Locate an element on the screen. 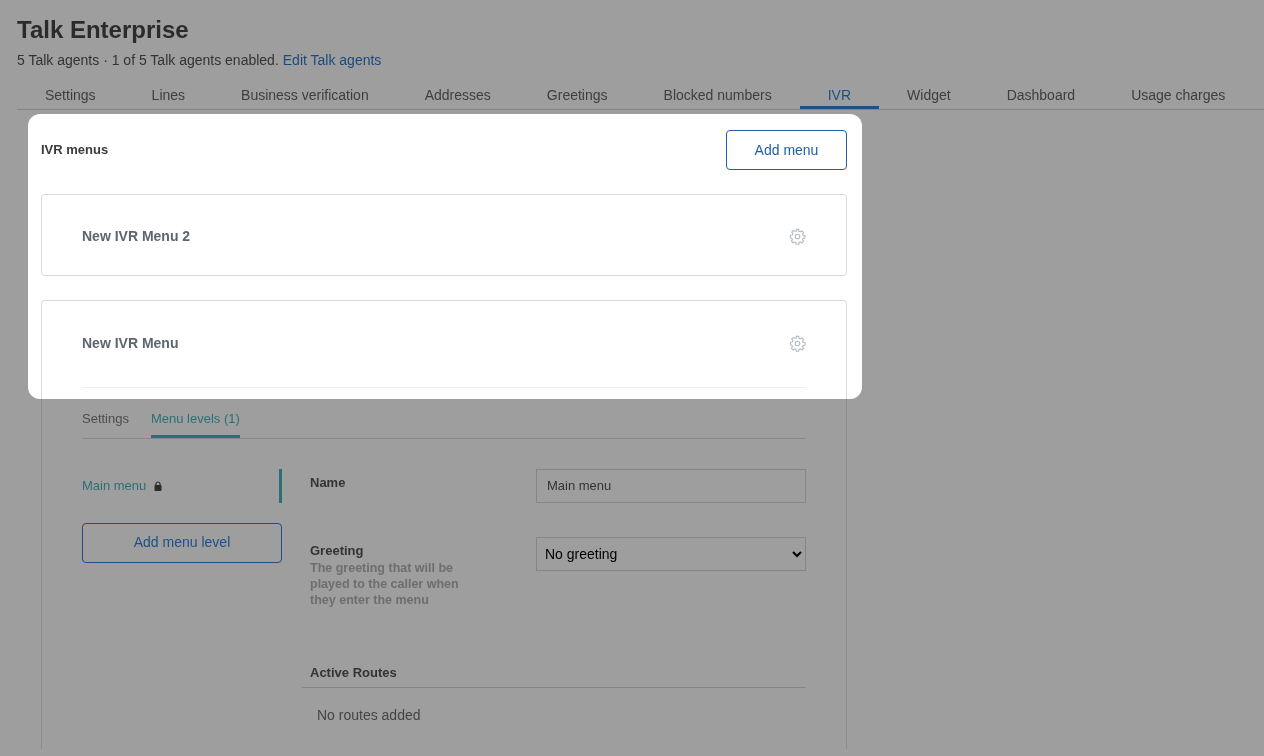 The height and width of the screenshot is (756, 1264). empty-routes-message: No routes added is located at coordinates (369, 715).